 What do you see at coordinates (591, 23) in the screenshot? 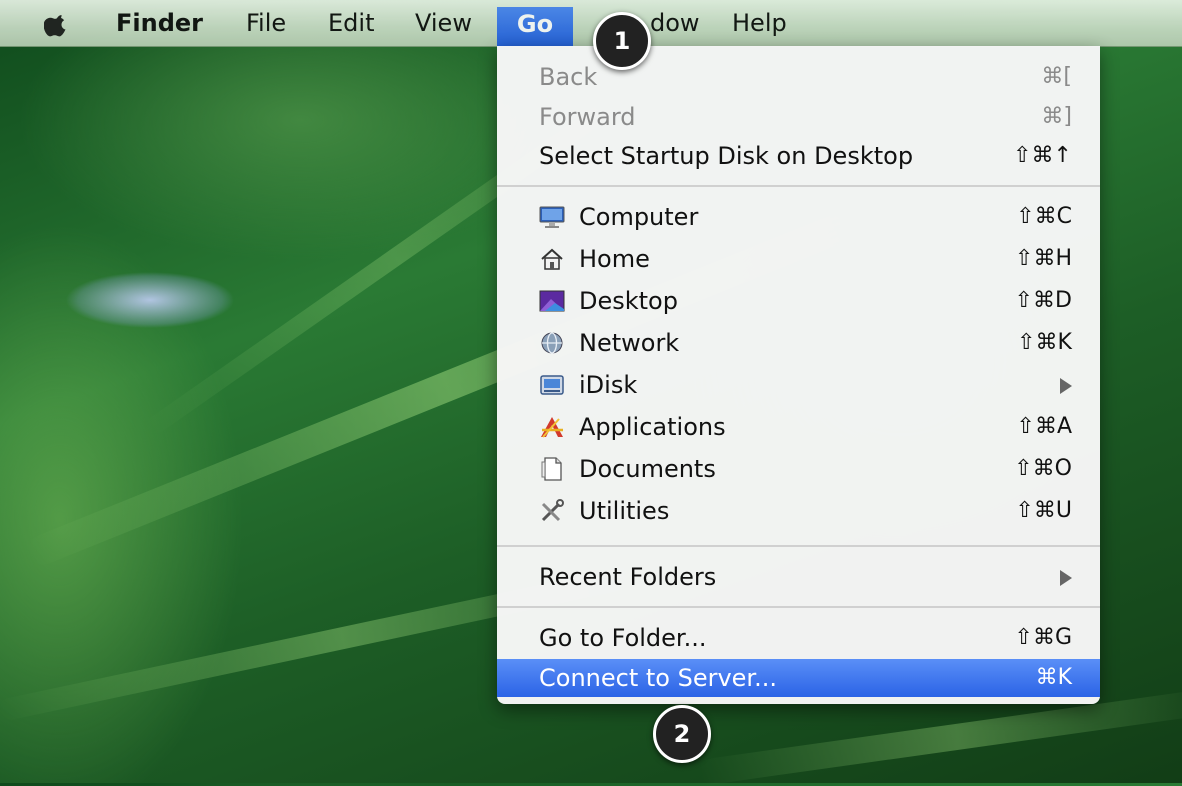
I see `menu-bar: Finder File Edit View Go dow Help` at bounding box center [591, 23].